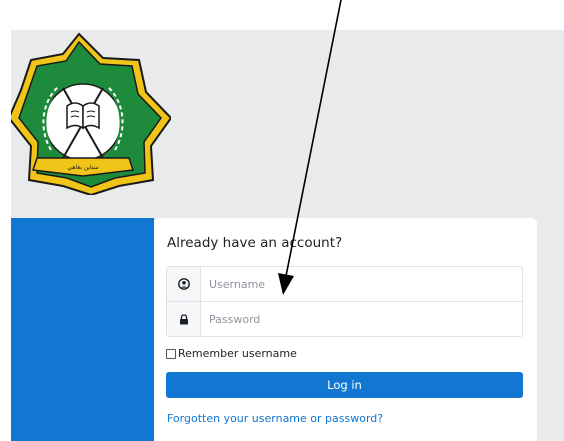 This screenshot has height=441, width=564. I want to click on logo-book-icon, so click(83, 116).